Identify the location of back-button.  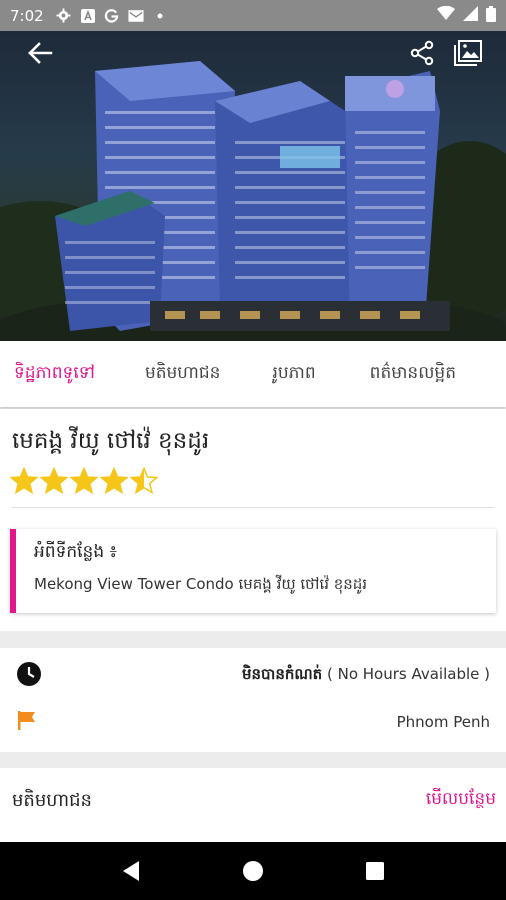
(40, 53).